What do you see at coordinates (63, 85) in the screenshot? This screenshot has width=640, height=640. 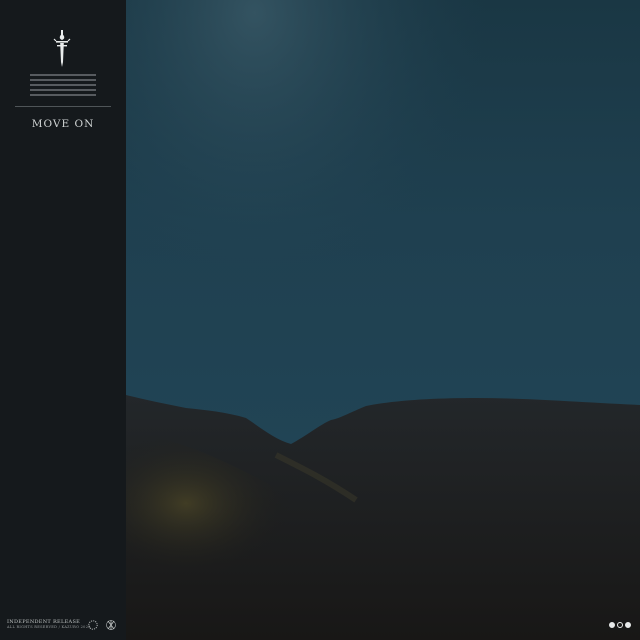 I see `fineprint-lines` at bounding box center [63, 85].